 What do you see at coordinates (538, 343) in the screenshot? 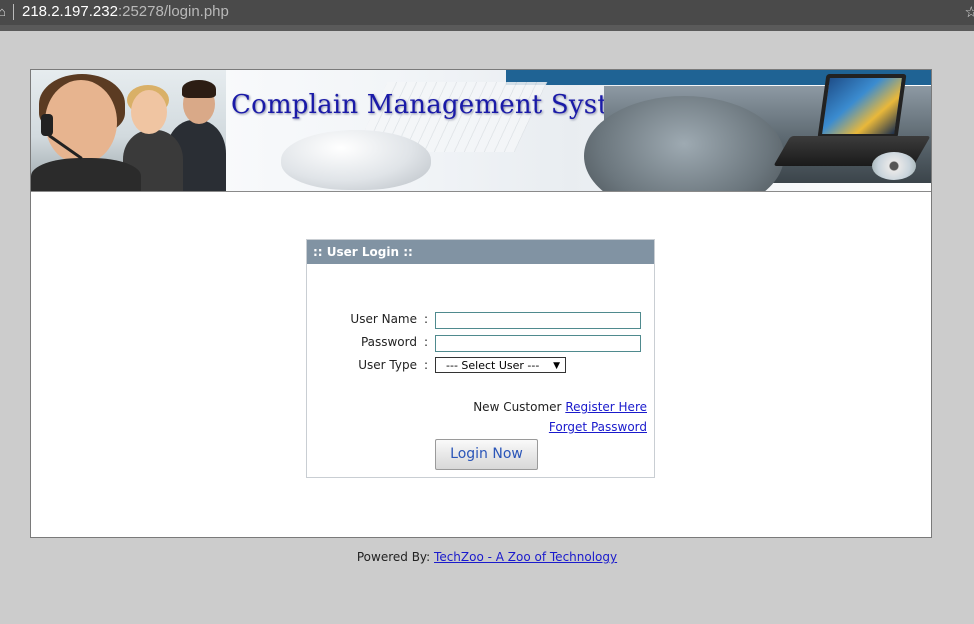
I see `password-input` at bounding box center [538, 343].